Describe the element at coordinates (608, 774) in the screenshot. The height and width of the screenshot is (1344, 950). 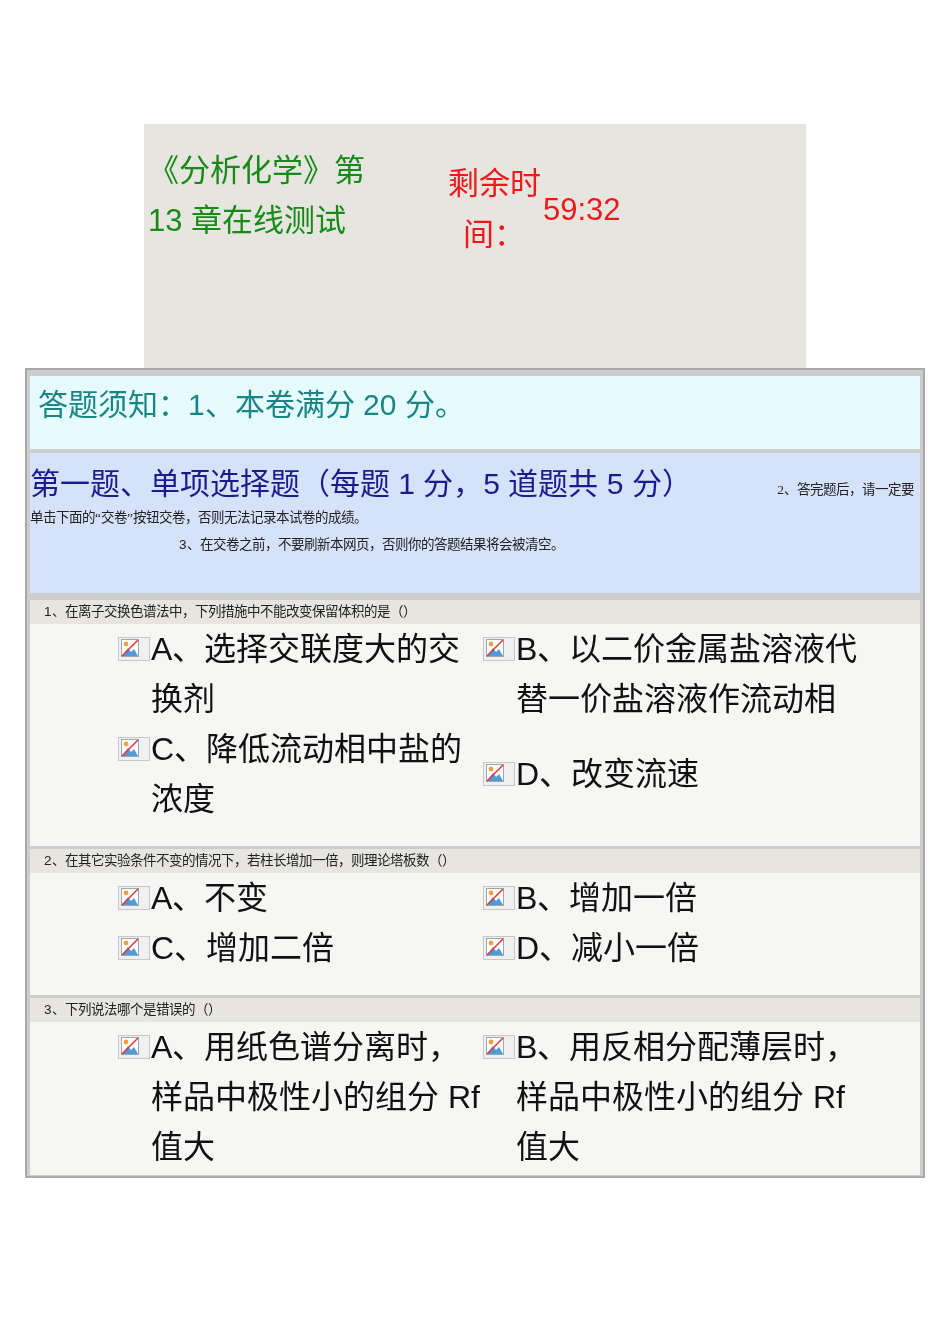
I see `option-text: D、改变流速` at that location.